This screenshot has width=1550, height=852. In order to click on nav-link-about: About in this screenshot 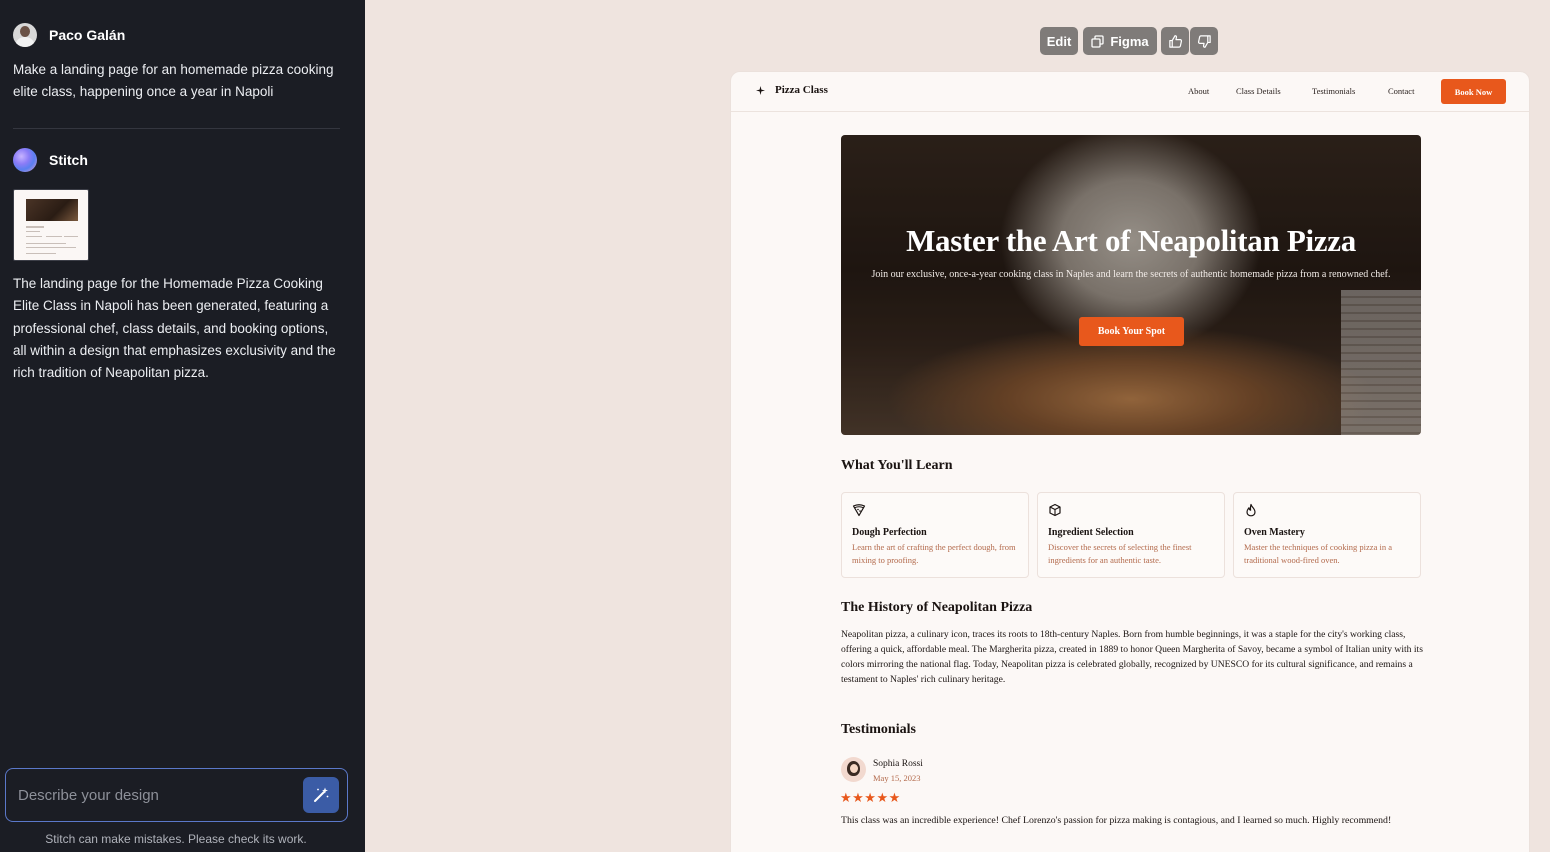, I will do `click(1198, 91)`.